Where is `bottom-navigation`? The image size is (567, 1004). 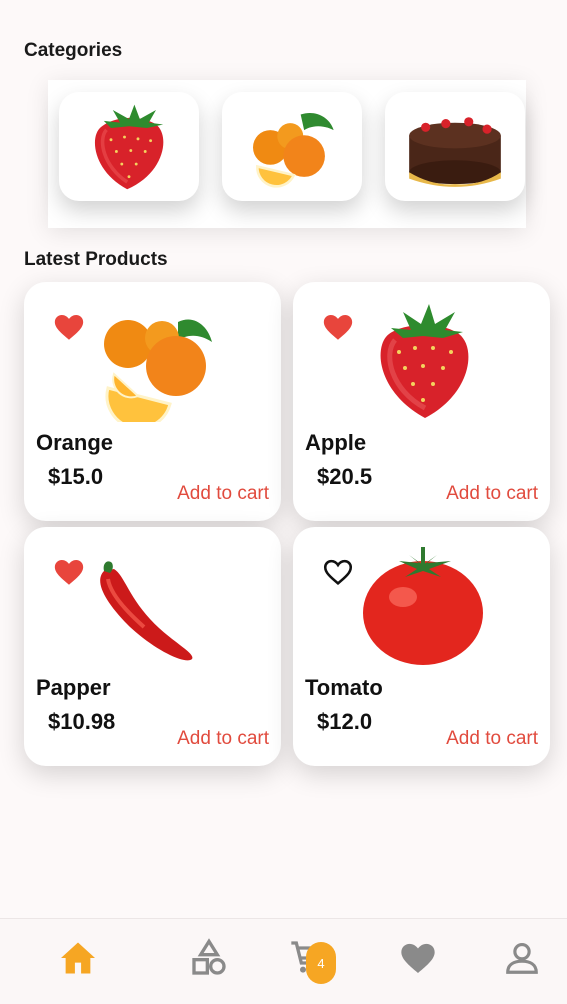 bottom-navigation is located at coordinates (283, 961).